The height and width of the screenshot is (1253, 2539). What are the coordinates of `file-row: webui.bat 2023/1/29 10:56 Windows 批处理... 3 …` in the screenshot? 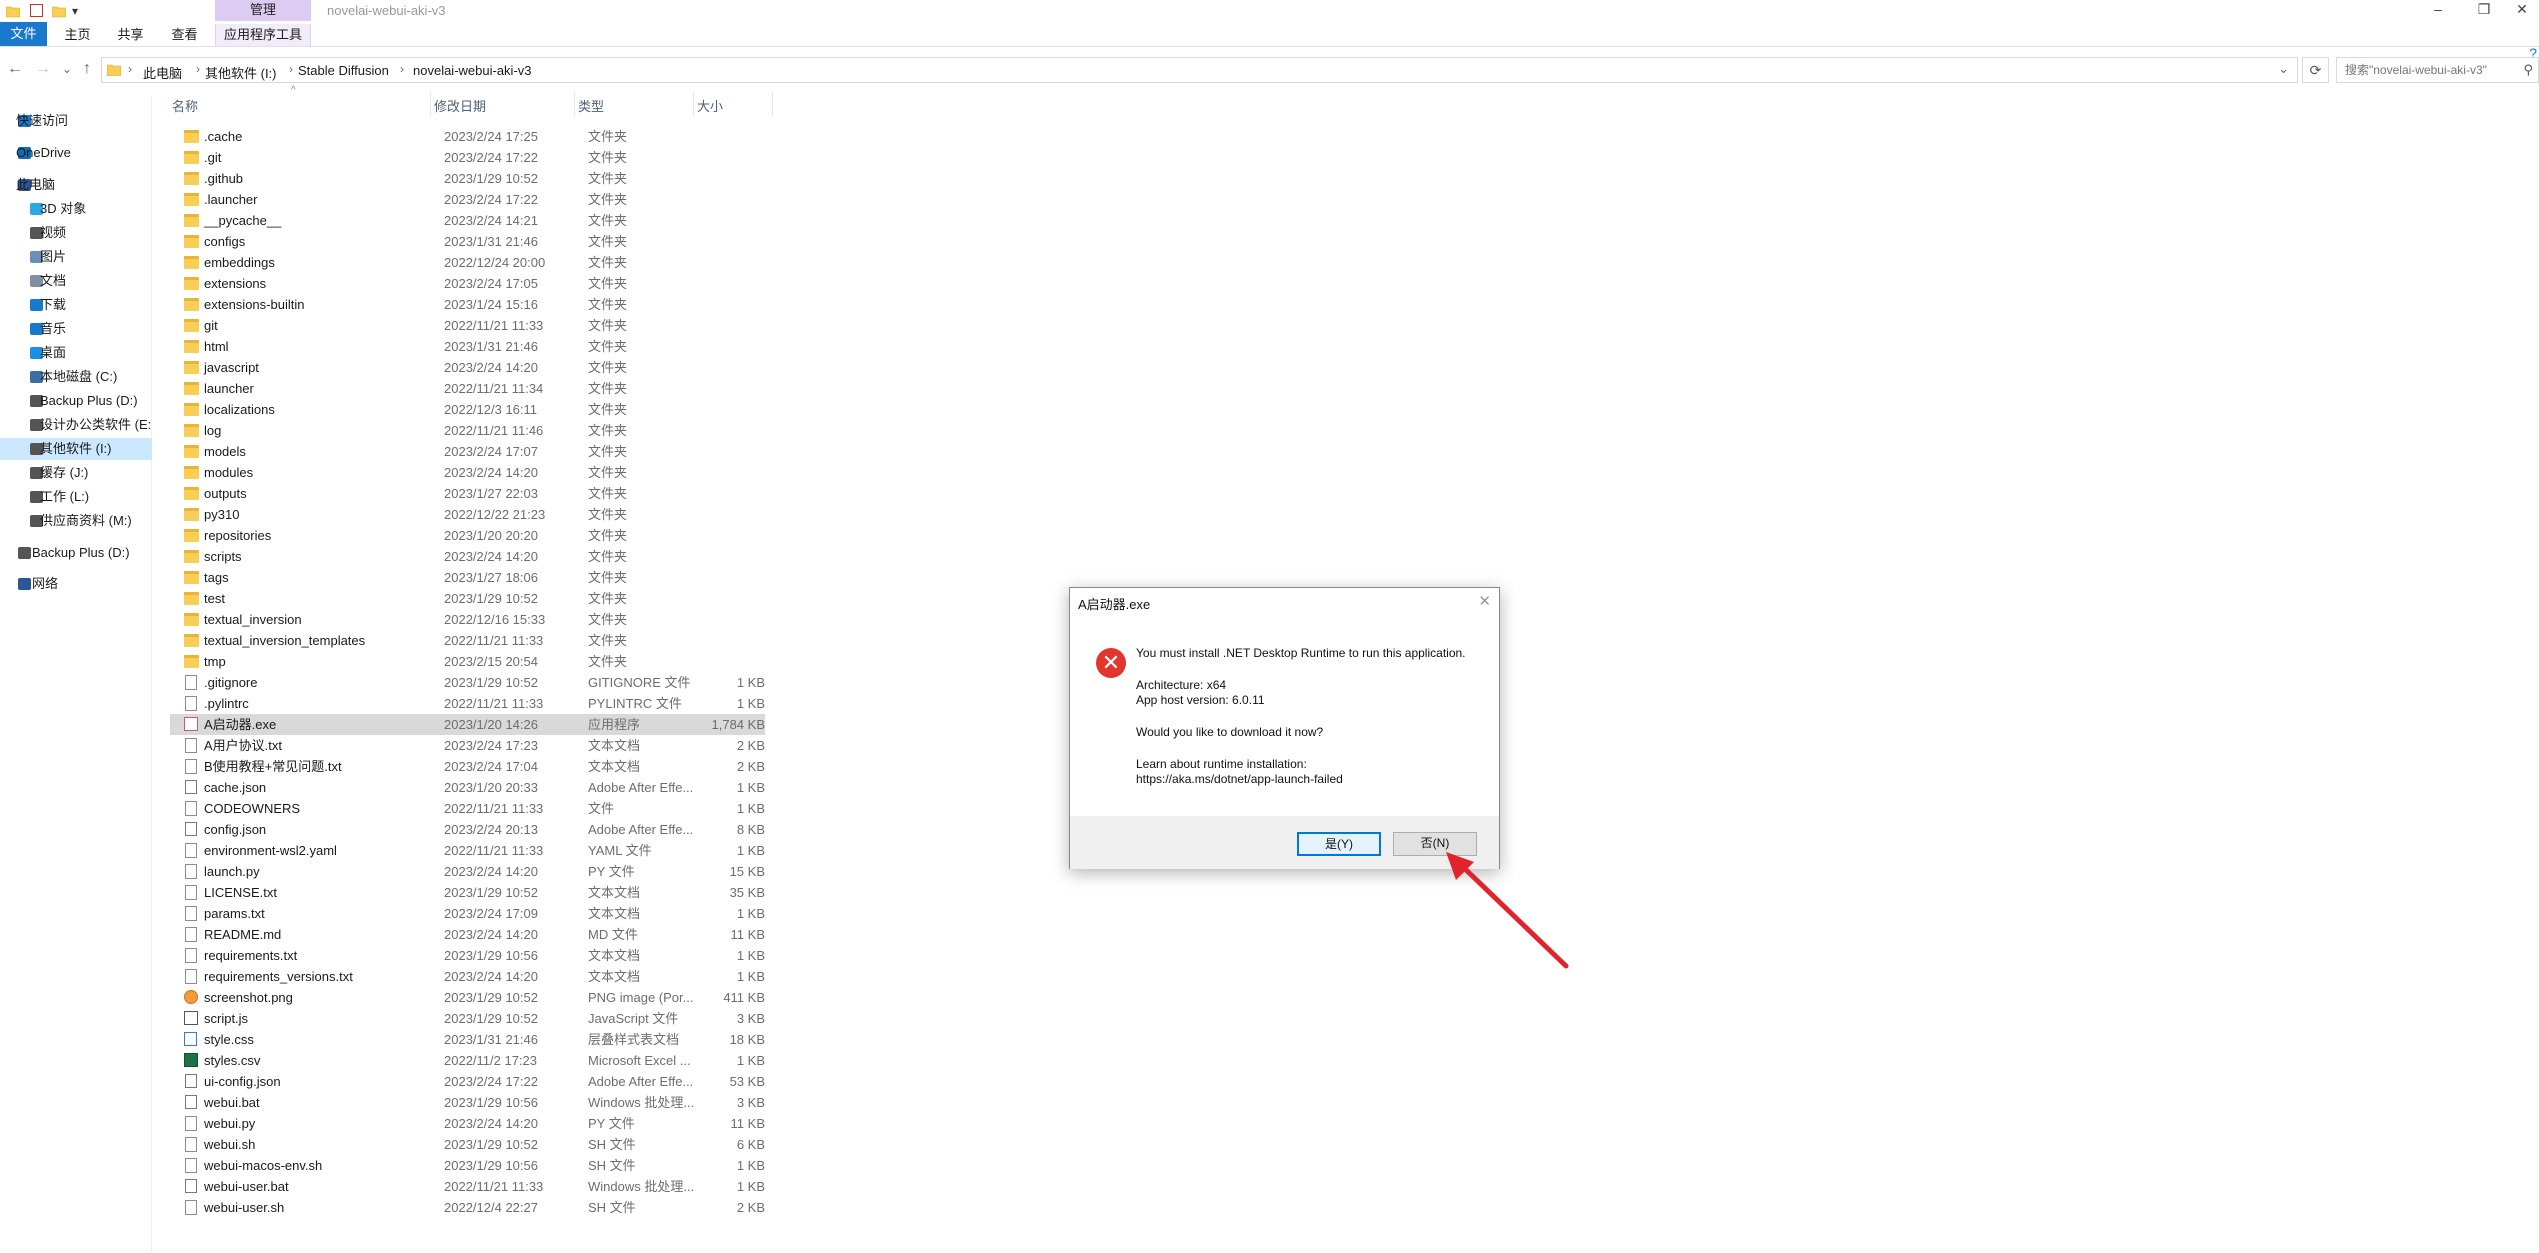 It's located at (547, 1102).